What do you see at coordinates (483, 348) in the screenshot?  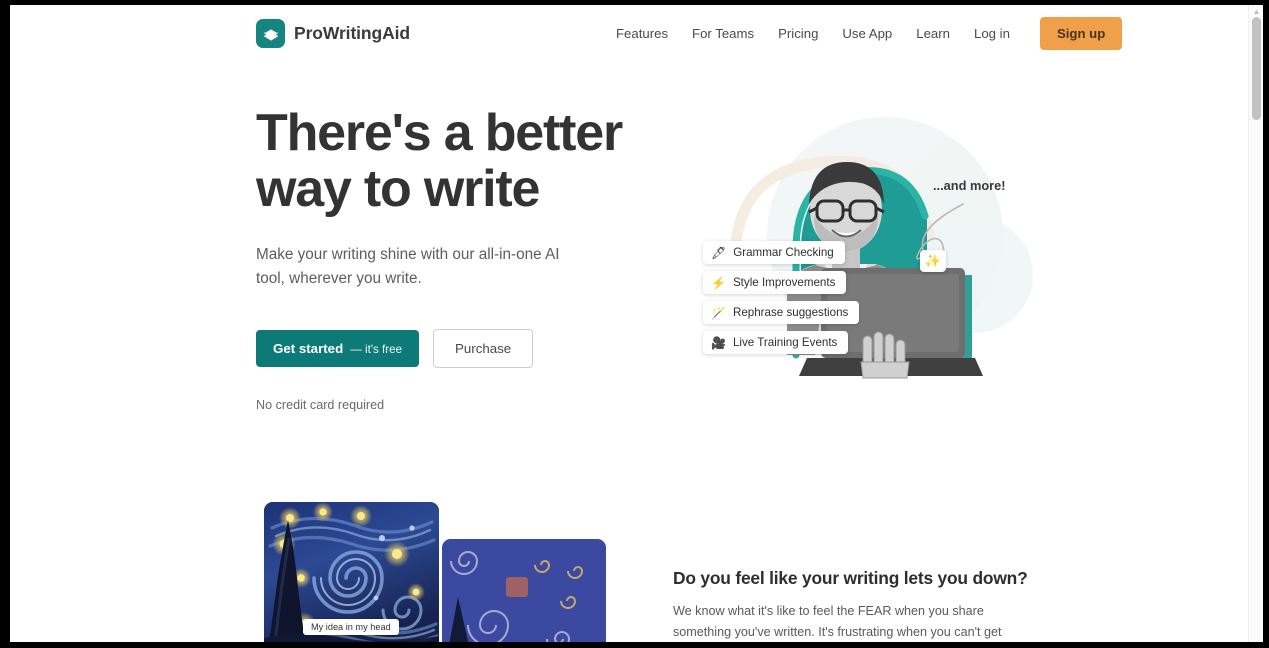 I see `purchase-button: Purchase` at bounding box center [483, 348].